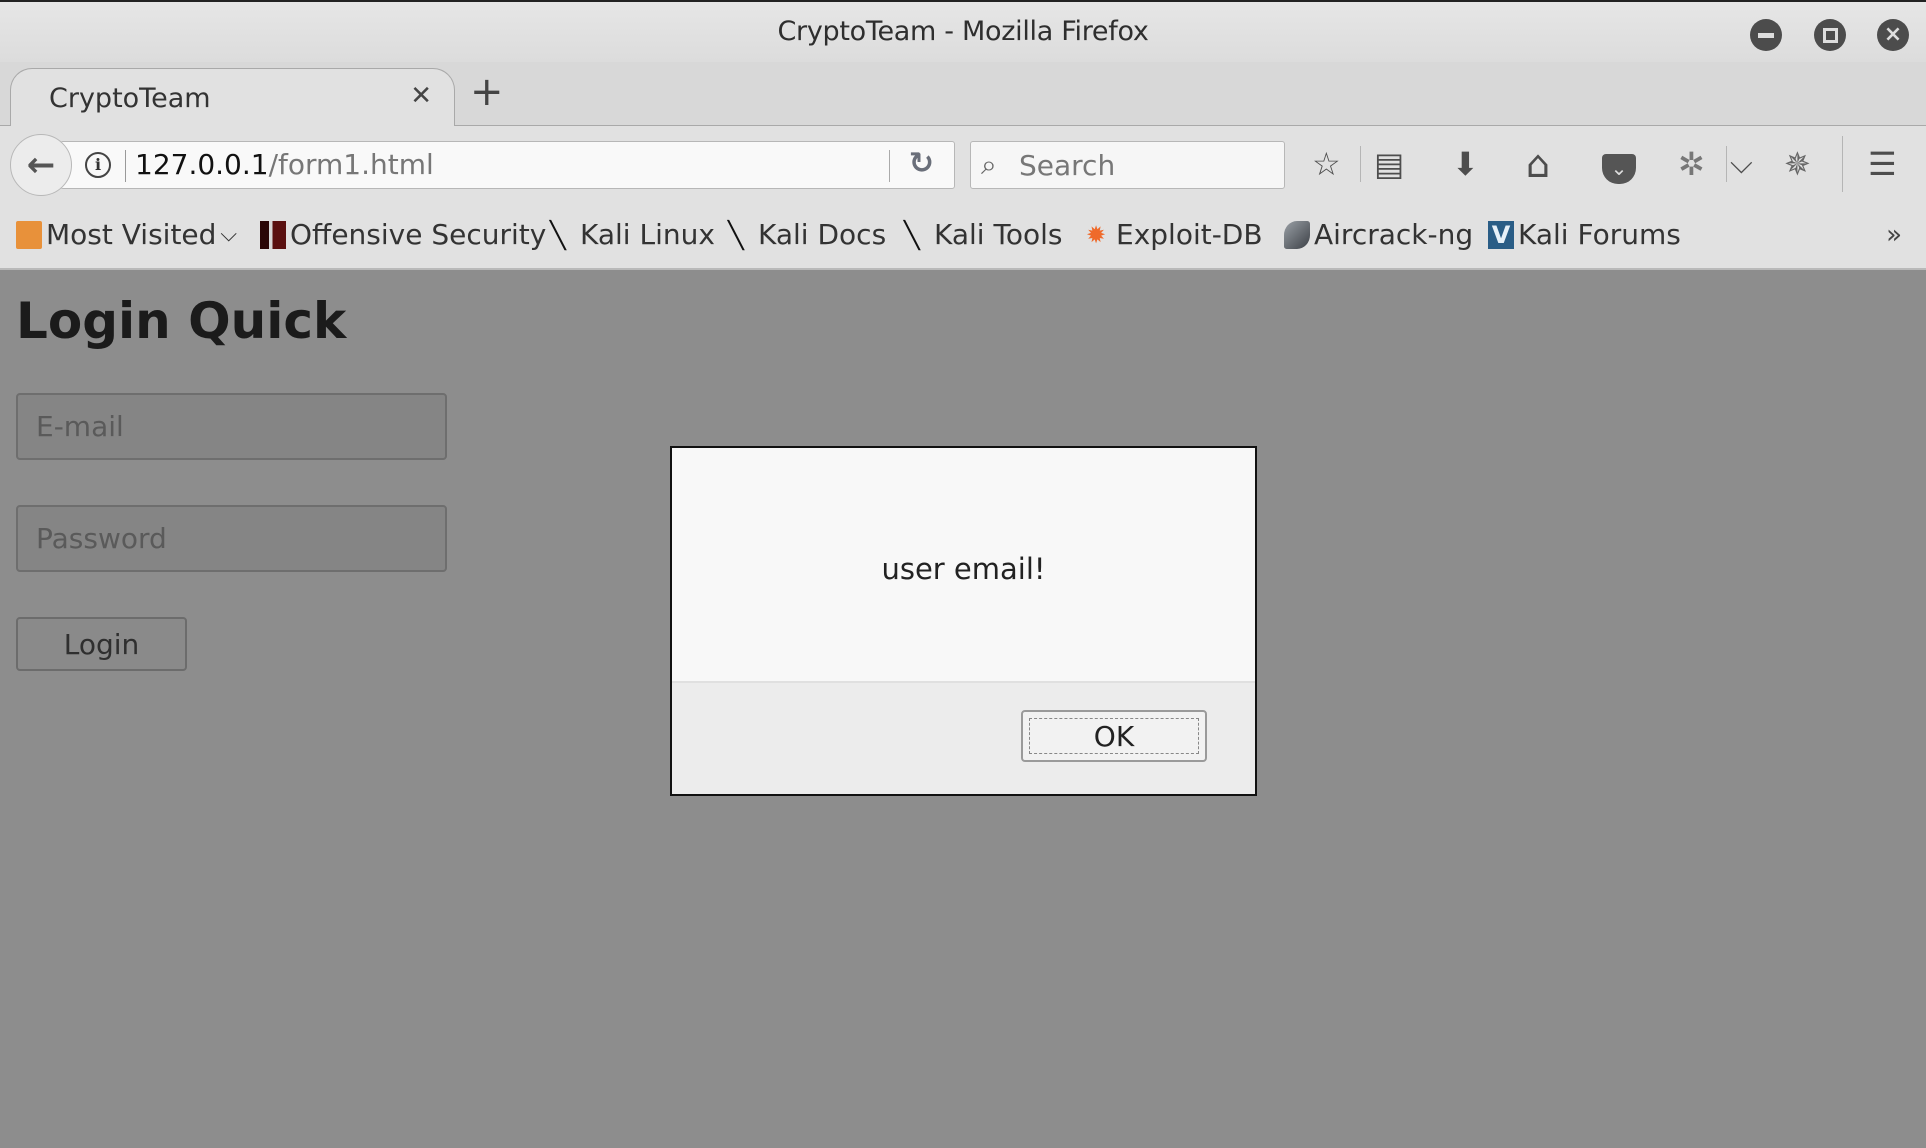  What do you see at coordinates (998, 234) in the screenshot?
I see `bookmark-label: Kali Tools` at bounding box center [998, 234].